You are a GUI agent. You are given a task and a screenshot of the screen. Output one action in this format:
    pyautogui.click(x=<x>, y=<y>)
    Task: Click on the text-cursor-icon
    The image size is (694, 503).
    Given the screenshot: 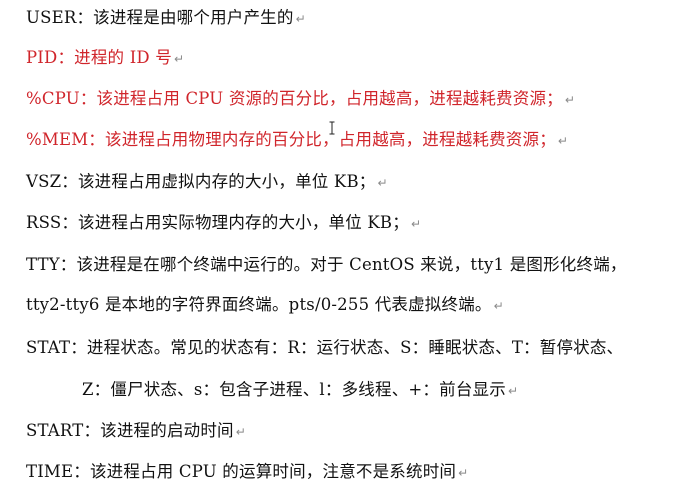 What is the action you would take?
    pyautogui.click(x=332, y=128)
    